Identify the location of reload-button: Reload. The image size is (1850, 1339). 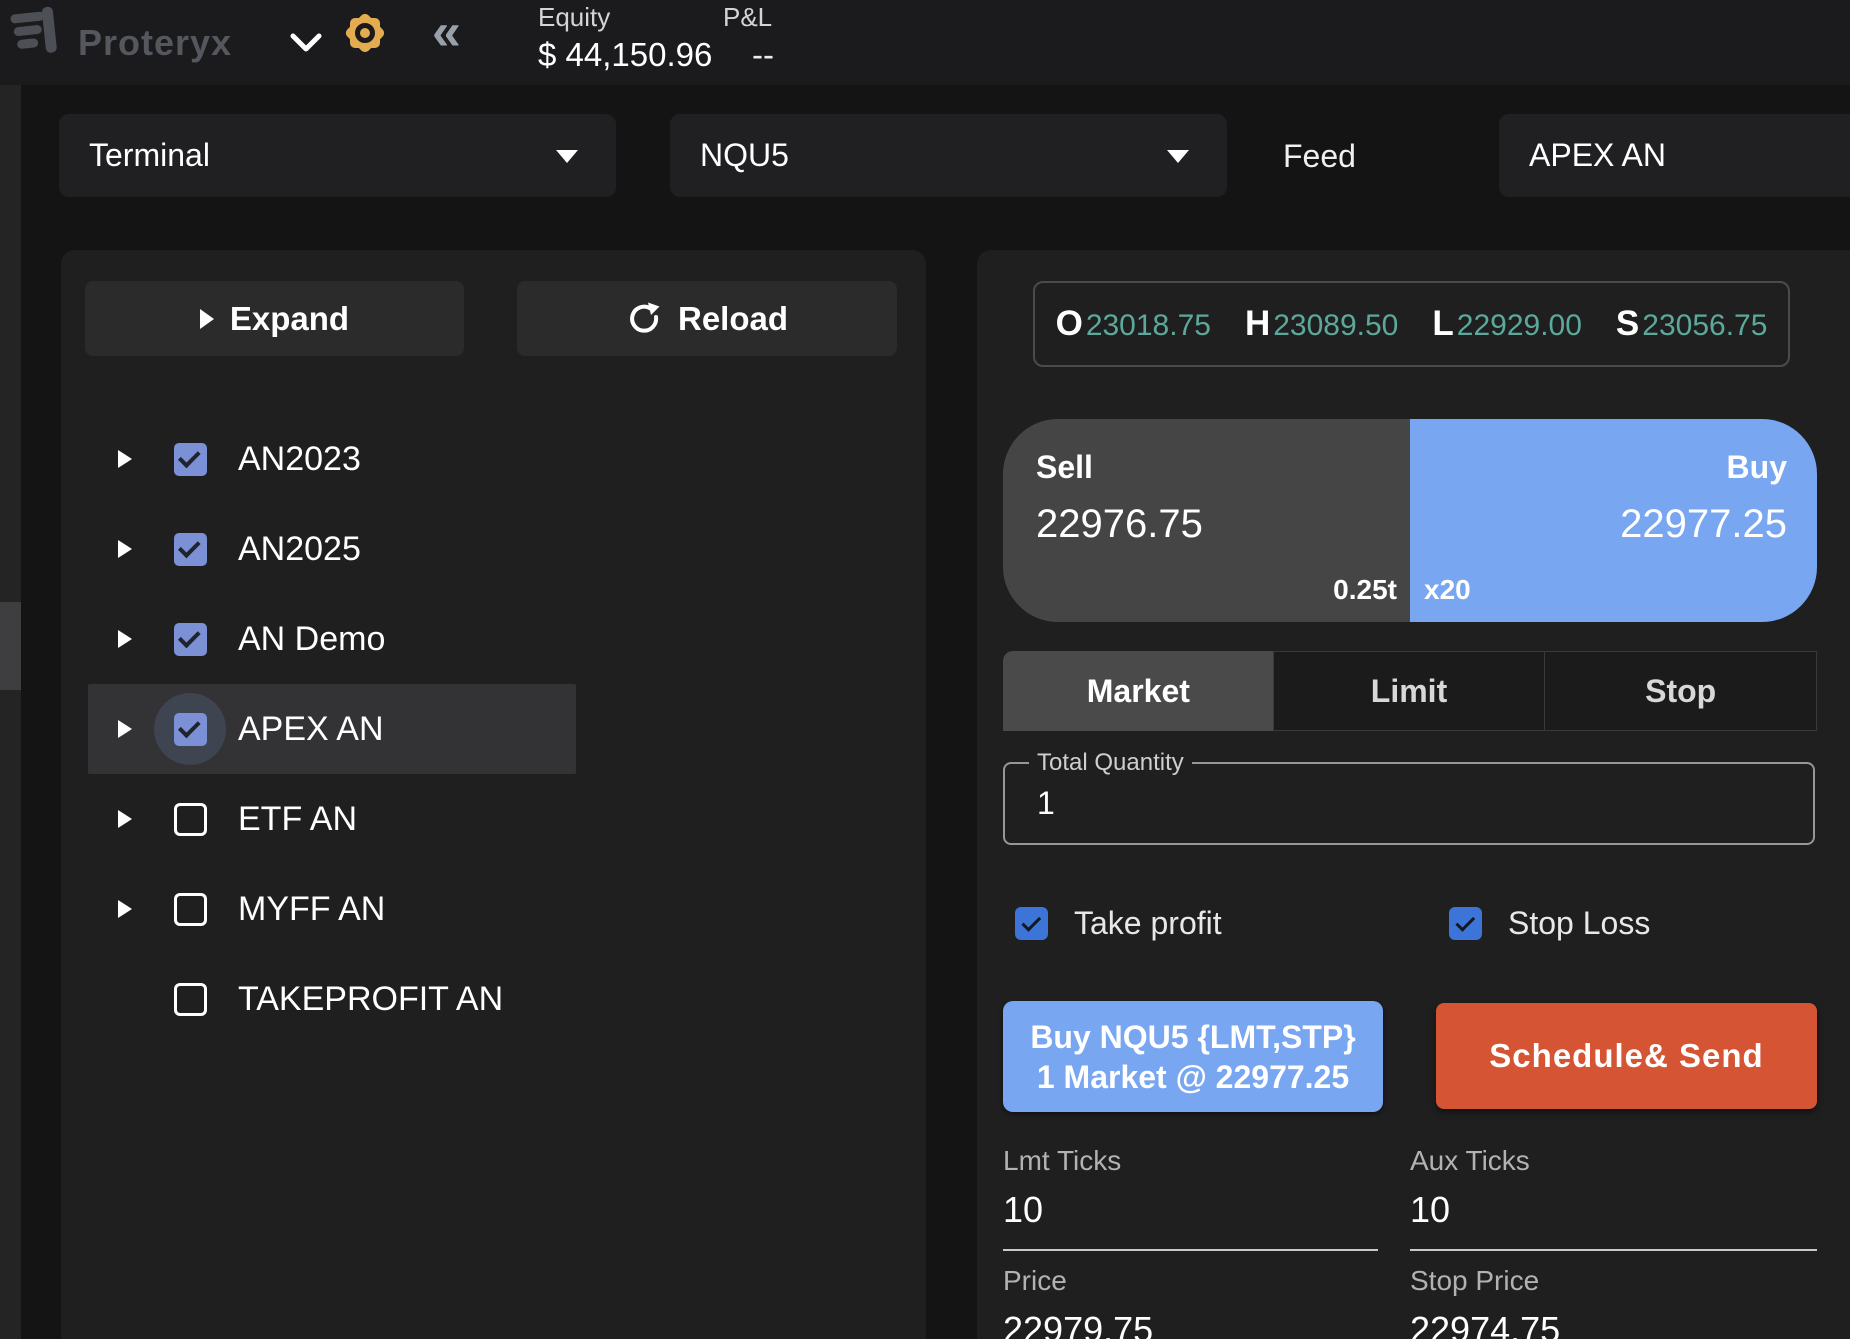
(707, 318).